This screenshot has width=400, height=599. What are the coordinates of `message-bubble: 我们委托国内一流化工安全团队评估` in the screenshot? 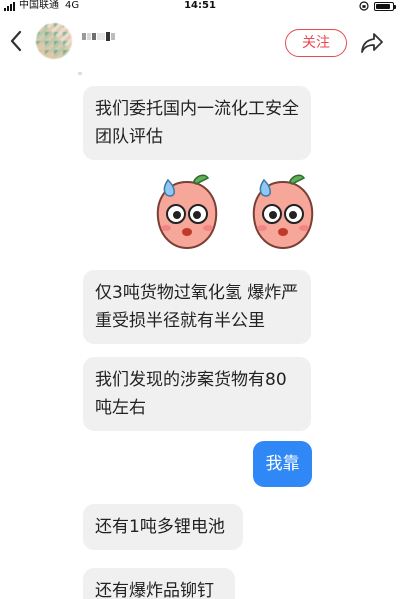 It's located at (197, 123).